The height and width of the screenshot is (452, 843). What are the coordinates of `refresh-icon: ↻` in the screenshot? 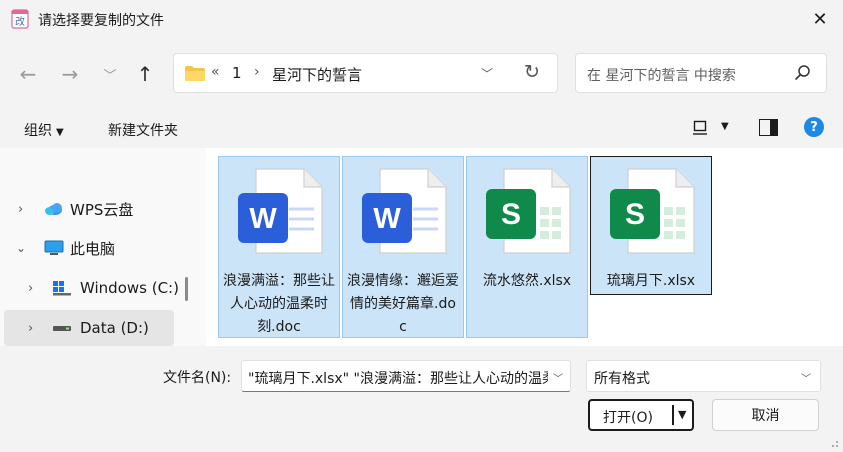 It's located at (532, 72).